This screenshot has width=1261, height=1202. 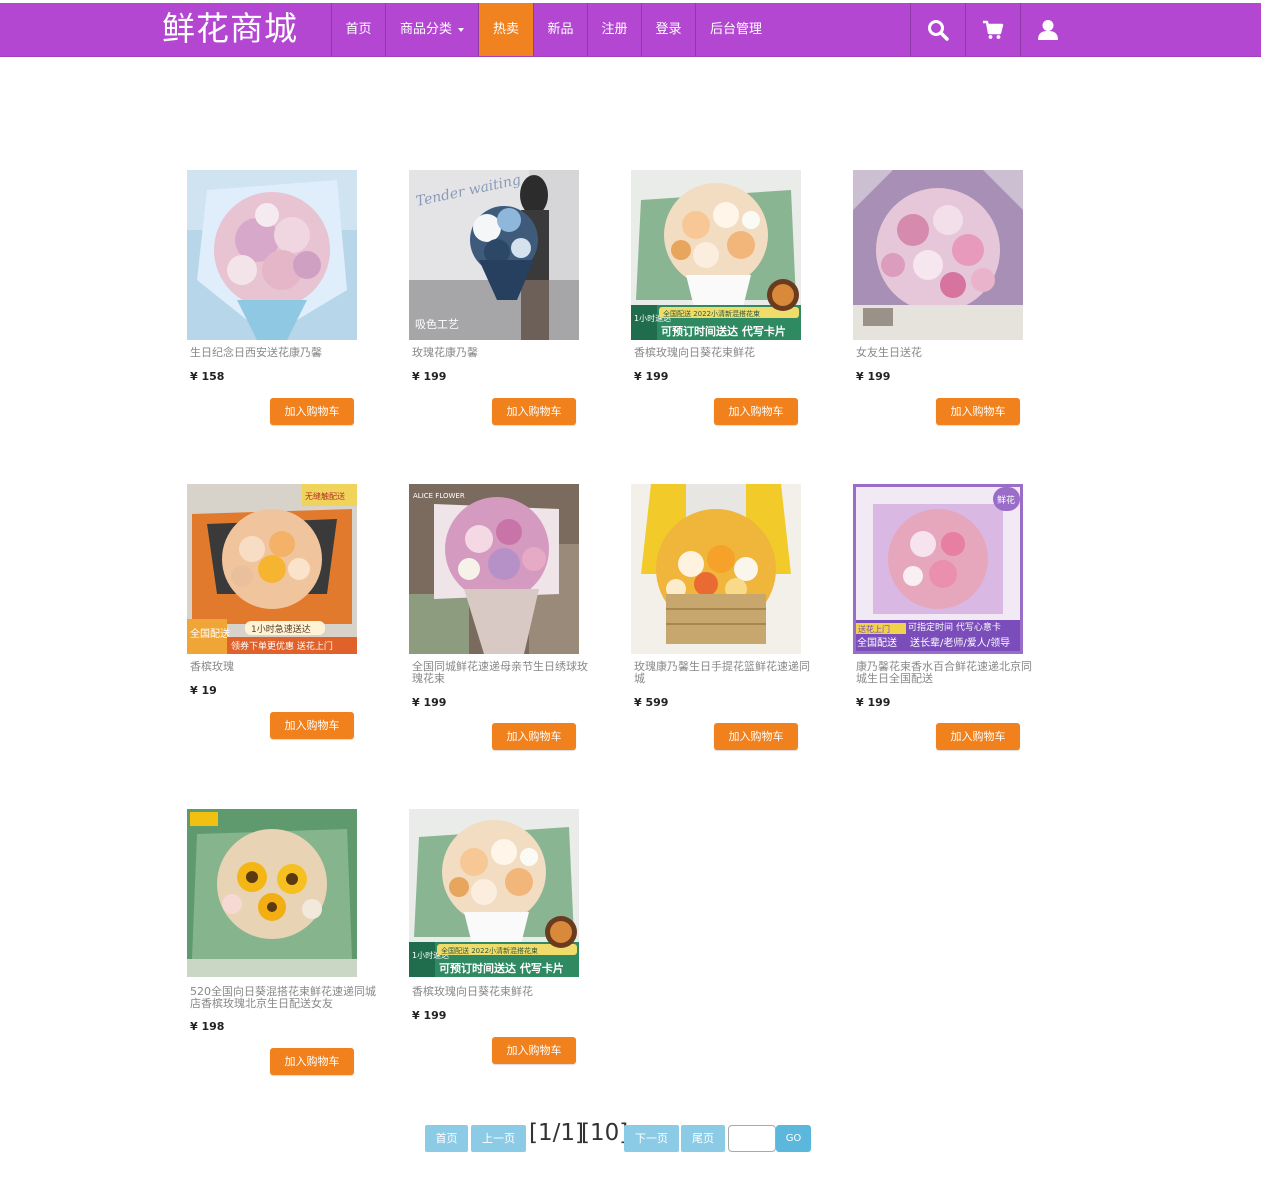 I want to click on product-price: ¥ 158, so click(x=207, y=376).